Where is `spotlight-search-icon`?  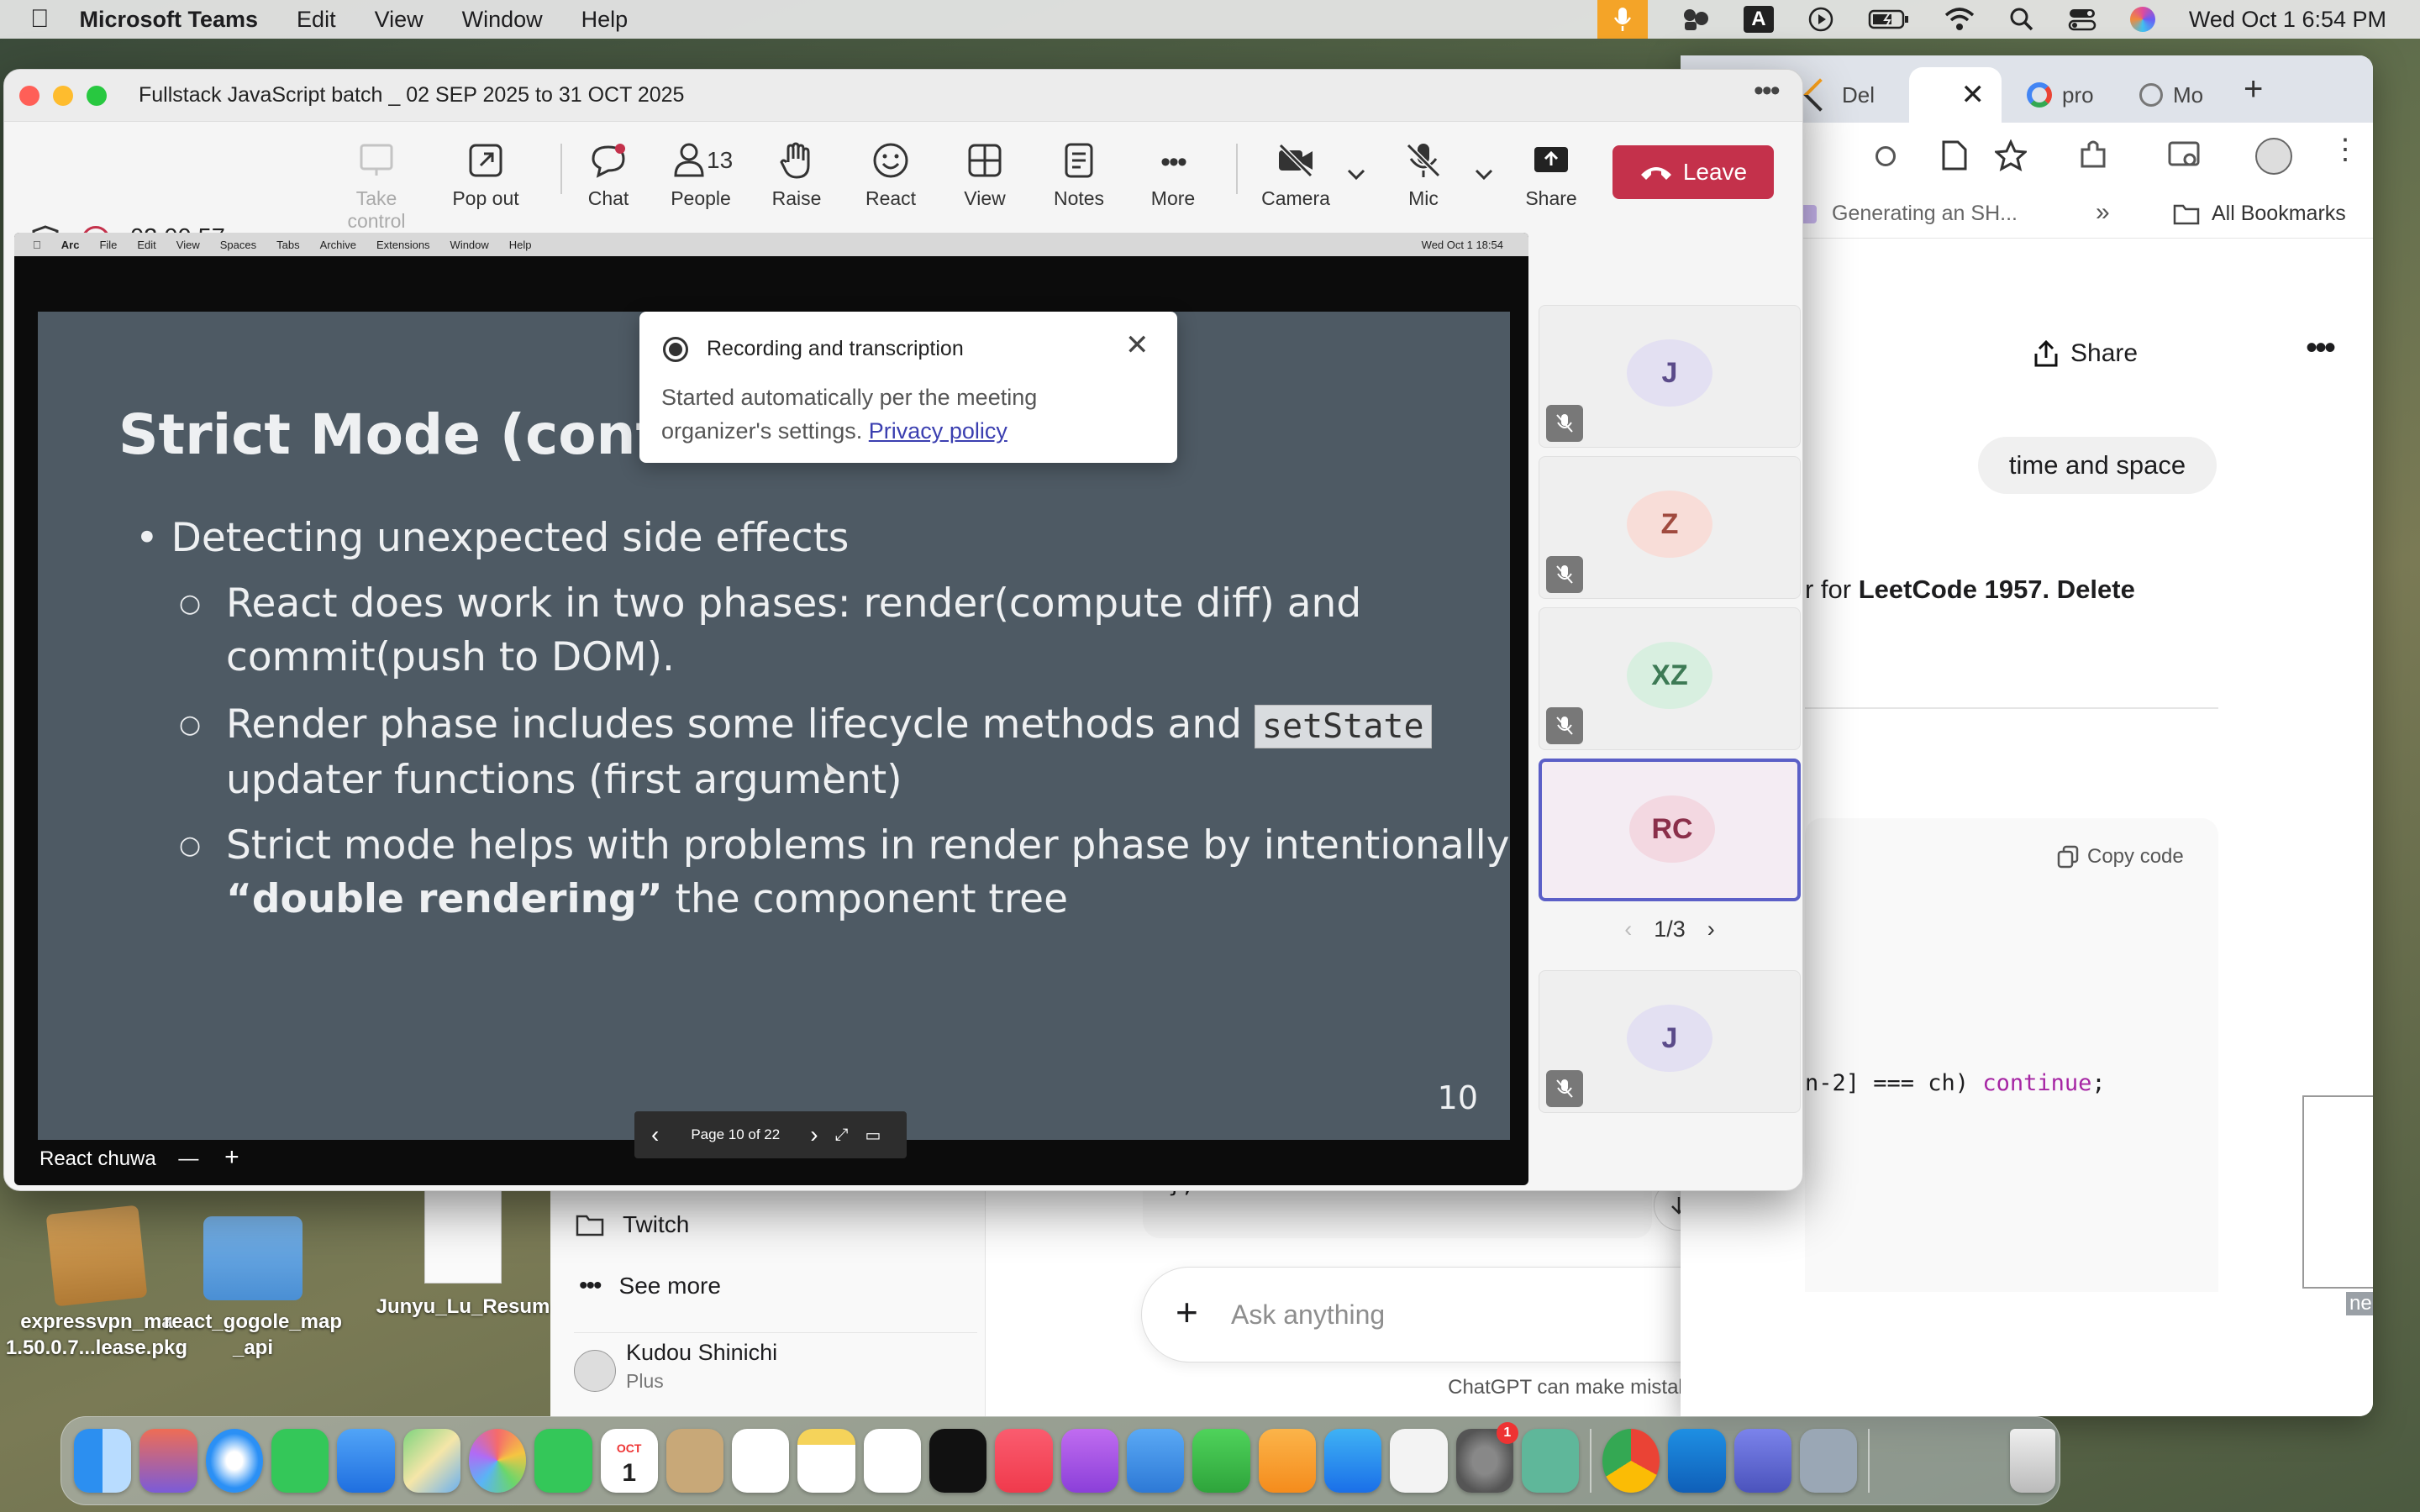
spotlight-search-icon is located at coordinates (2022, 19).